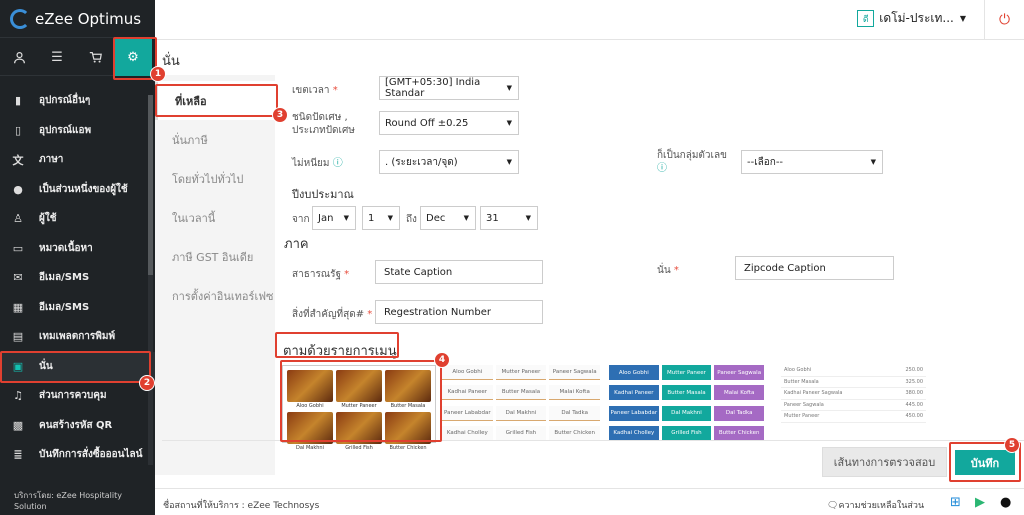  I want to click on sidebar-item-display: ▣ นั่น, so click(77, 366).